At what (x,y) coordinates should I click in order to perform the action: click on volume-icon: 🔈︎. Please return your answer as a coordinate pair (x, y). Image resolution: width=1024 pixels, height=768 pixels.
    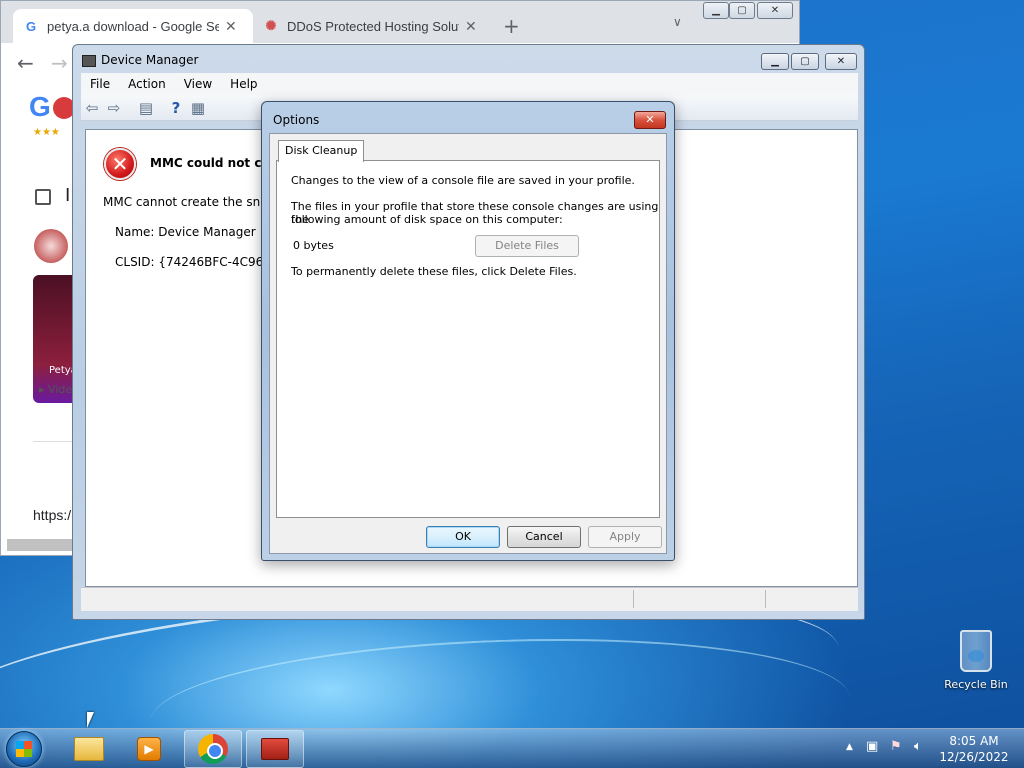
    Looking at the image, I should click on (918, 746).